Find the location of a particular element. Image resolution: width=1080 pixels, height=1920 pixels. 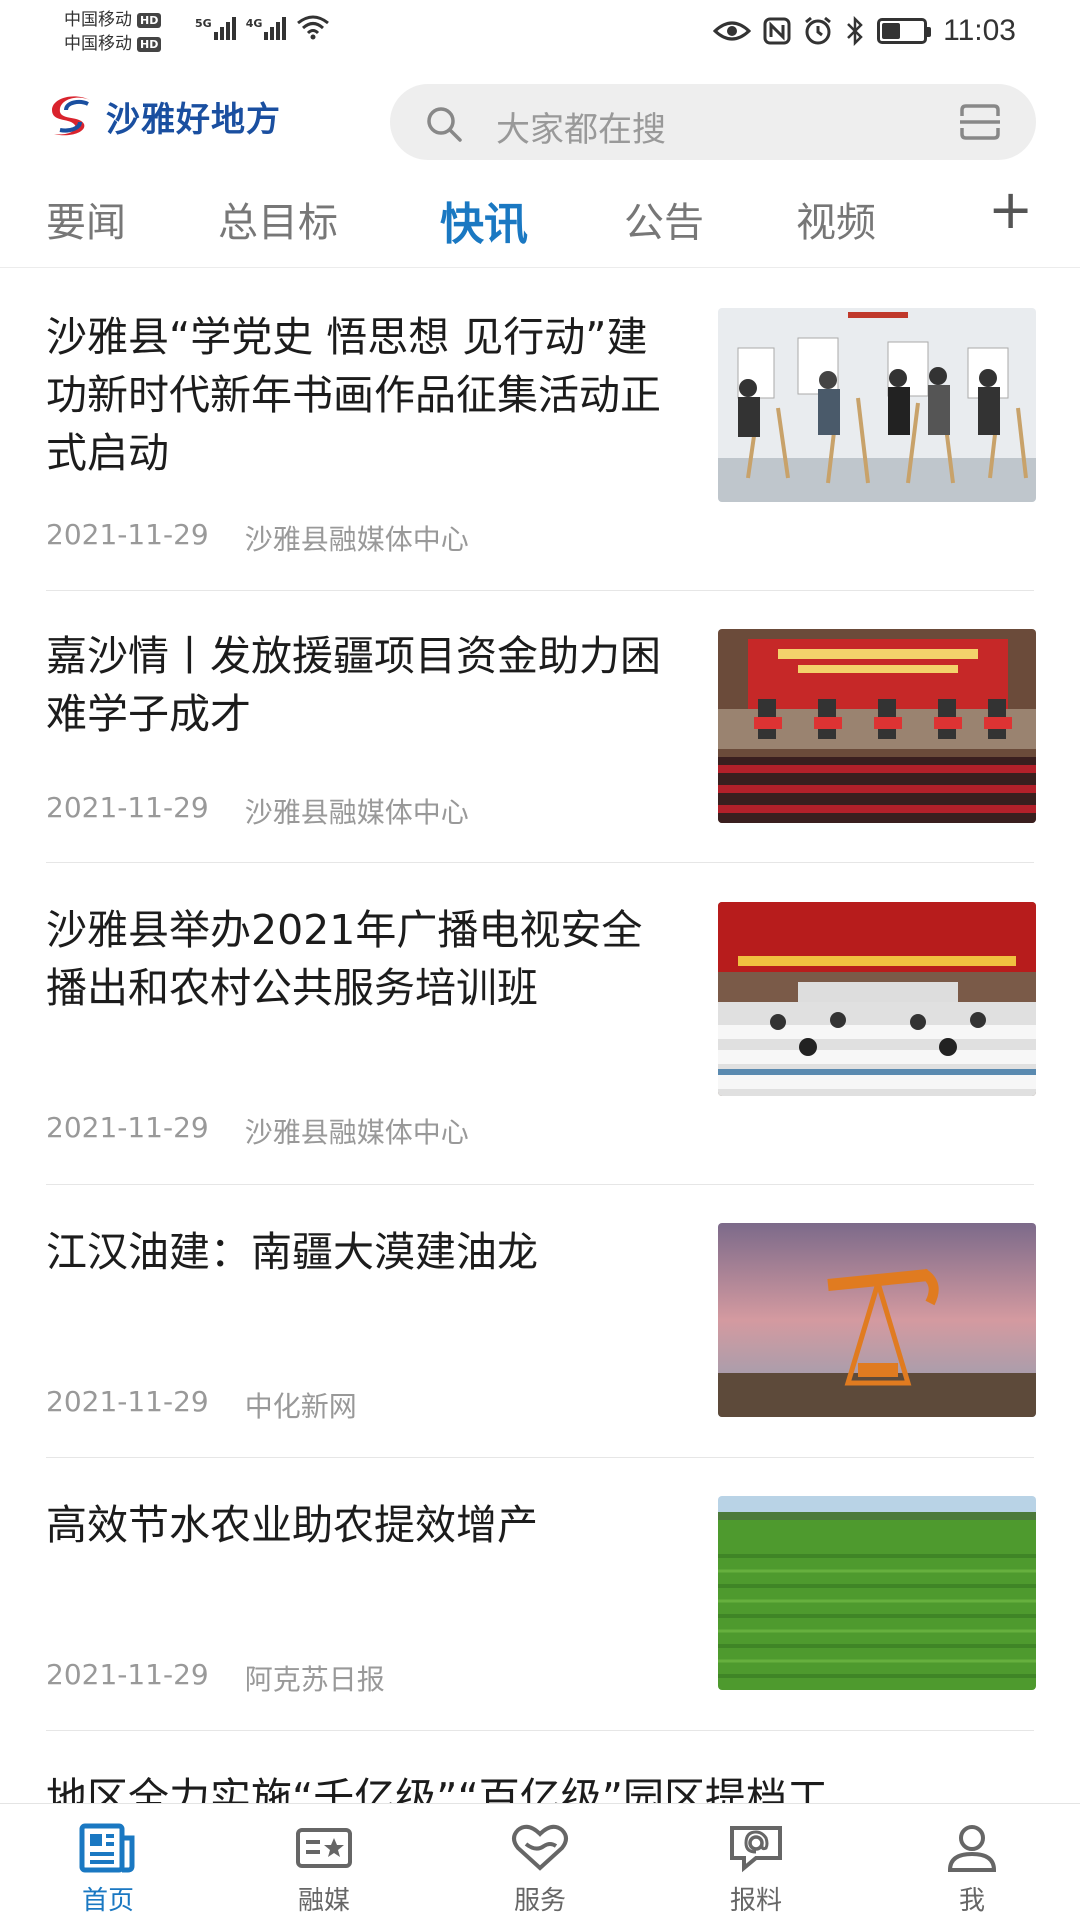

nav-service: 服务 is located at coordinates (540, 1862).